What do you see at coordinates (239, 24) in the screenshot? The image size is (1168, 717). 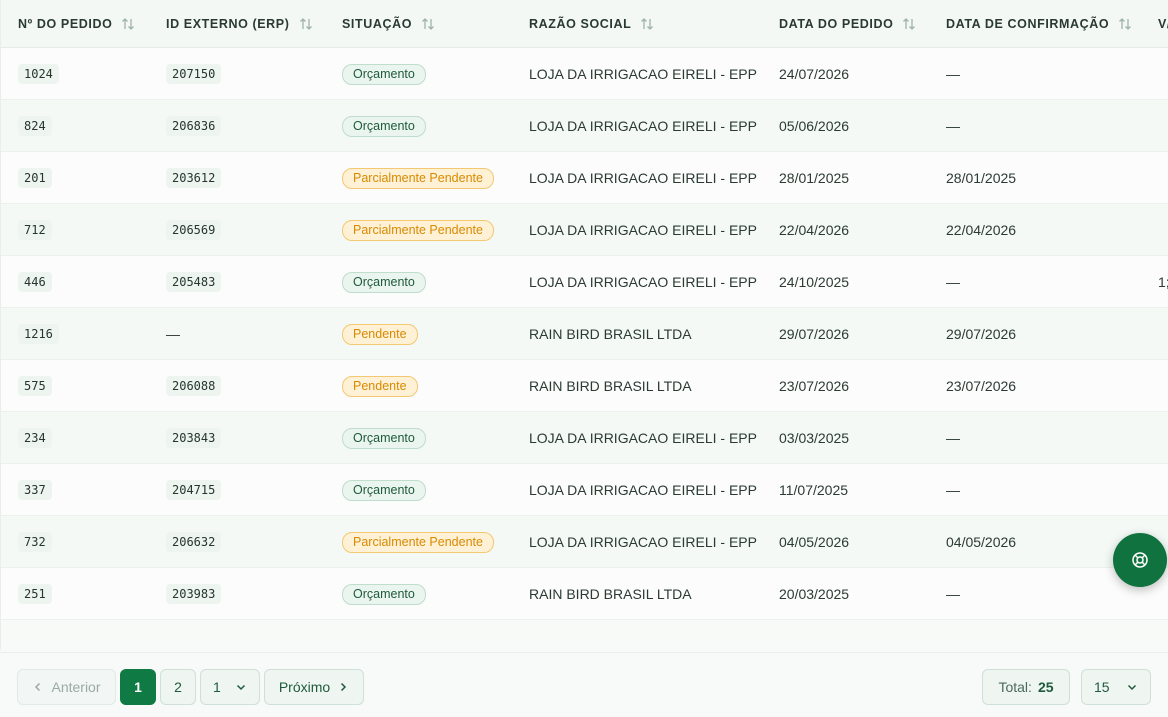 I see `column-header-erp: ID EXTERNO (ERP)` at bounding box center [239, 24].